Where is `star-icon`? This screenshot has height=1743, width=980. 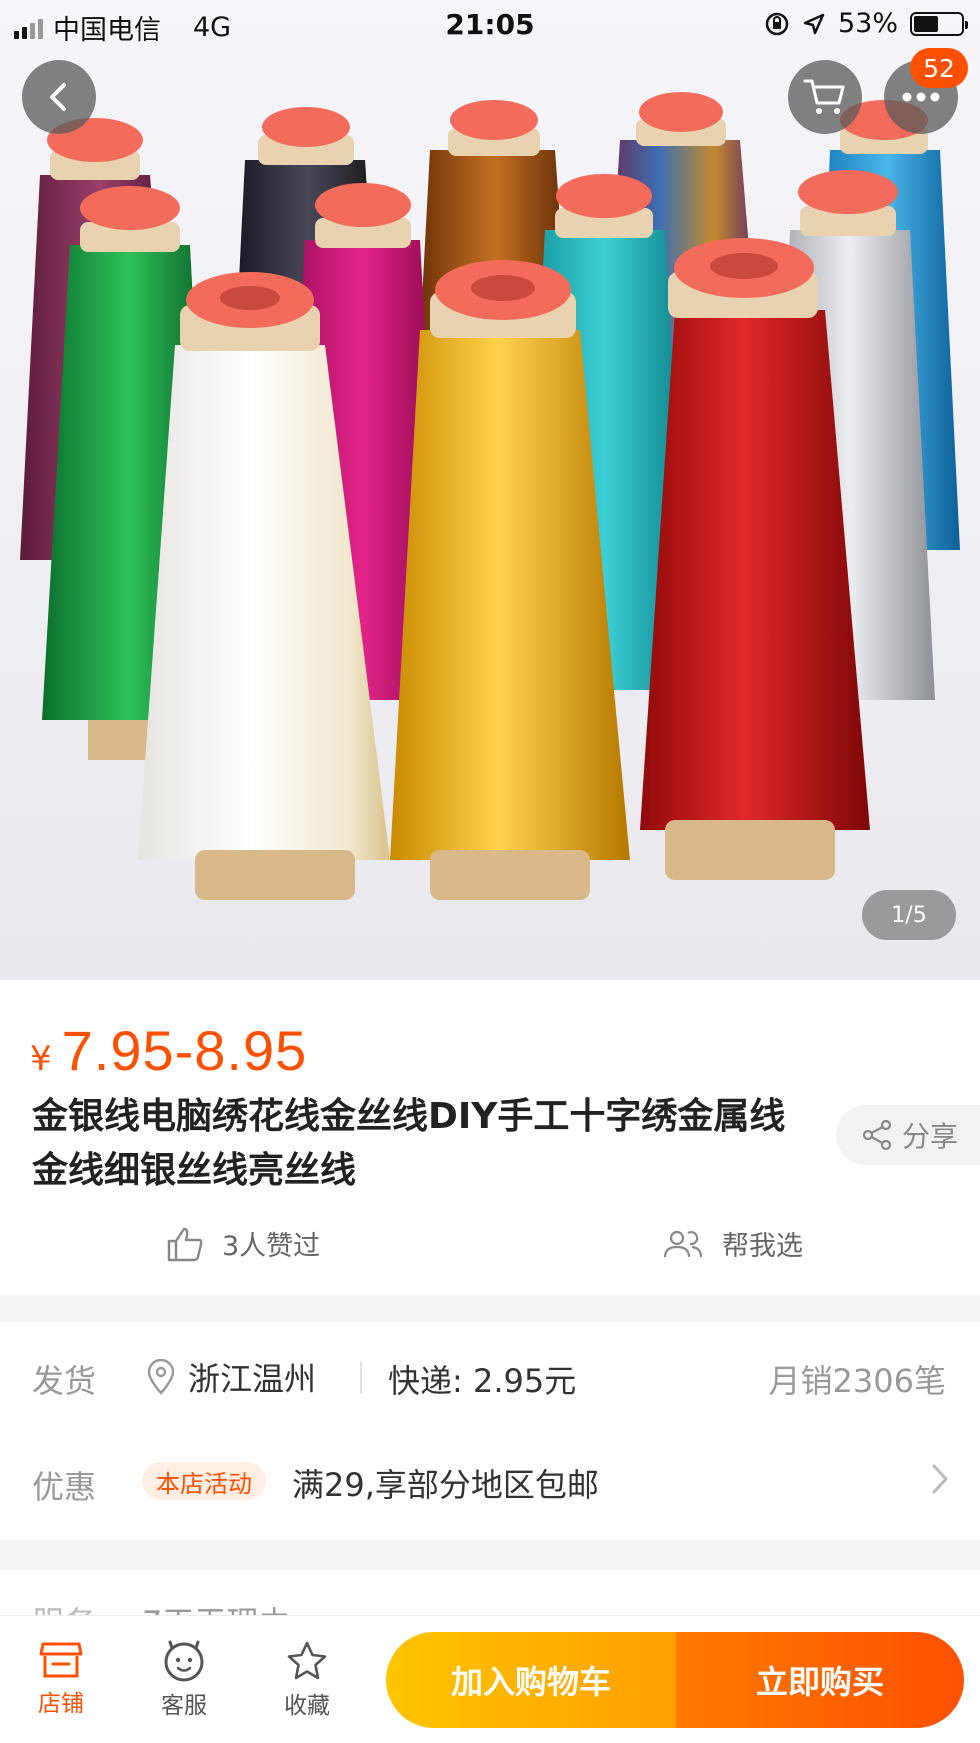
star-icon is located at coordinates (307, 1660).